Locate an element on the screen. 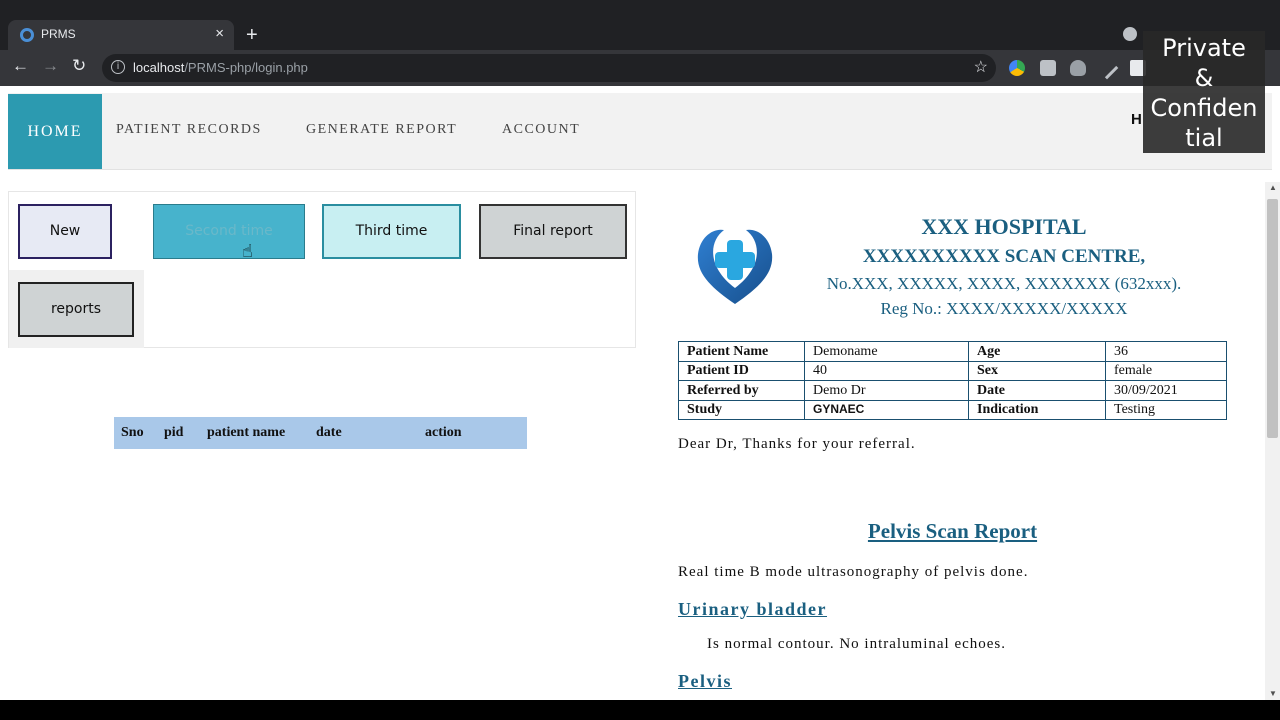 The width and height of the screenshot is (1280, 720). label-indication: Indication is located at coordinates (1037, 409).